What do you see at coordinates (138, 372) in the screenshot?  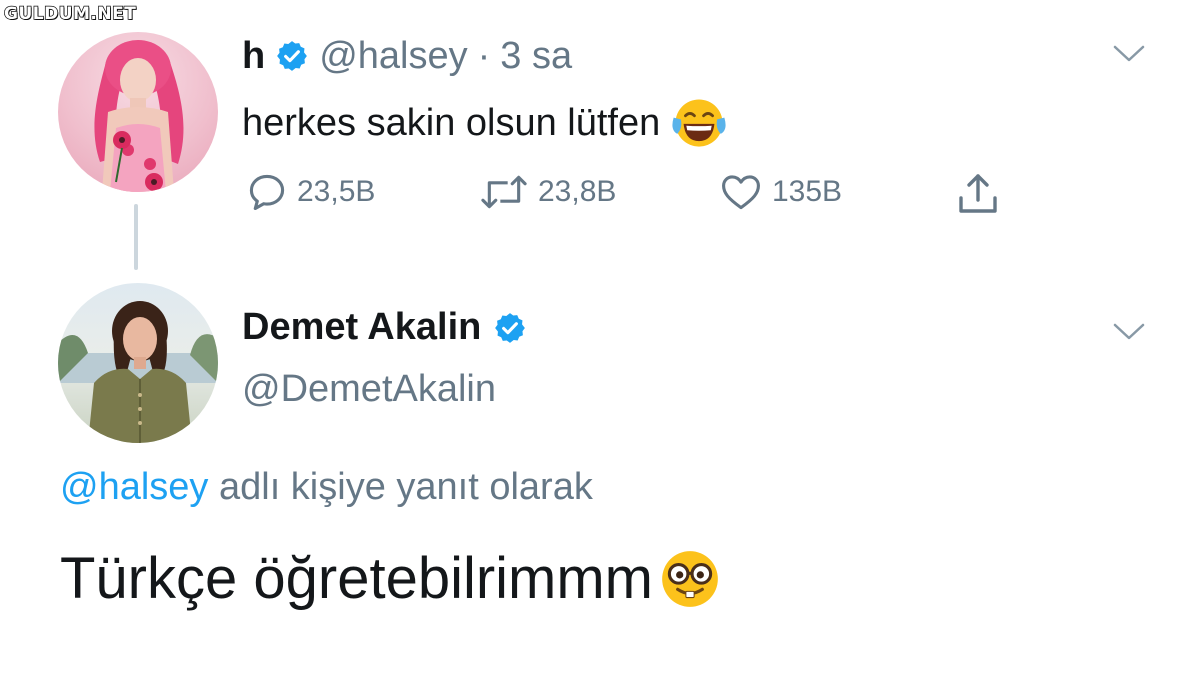 I see `demet-akalin-avatar-image` at bounding box center [138, 372].